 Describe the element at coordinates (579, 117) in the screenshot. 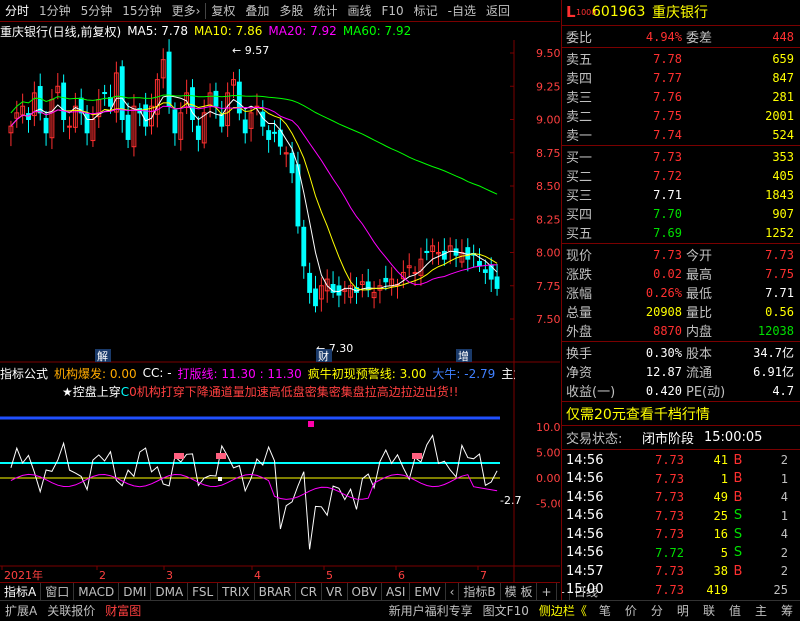

I see `ask-label: 卖二` at that location.